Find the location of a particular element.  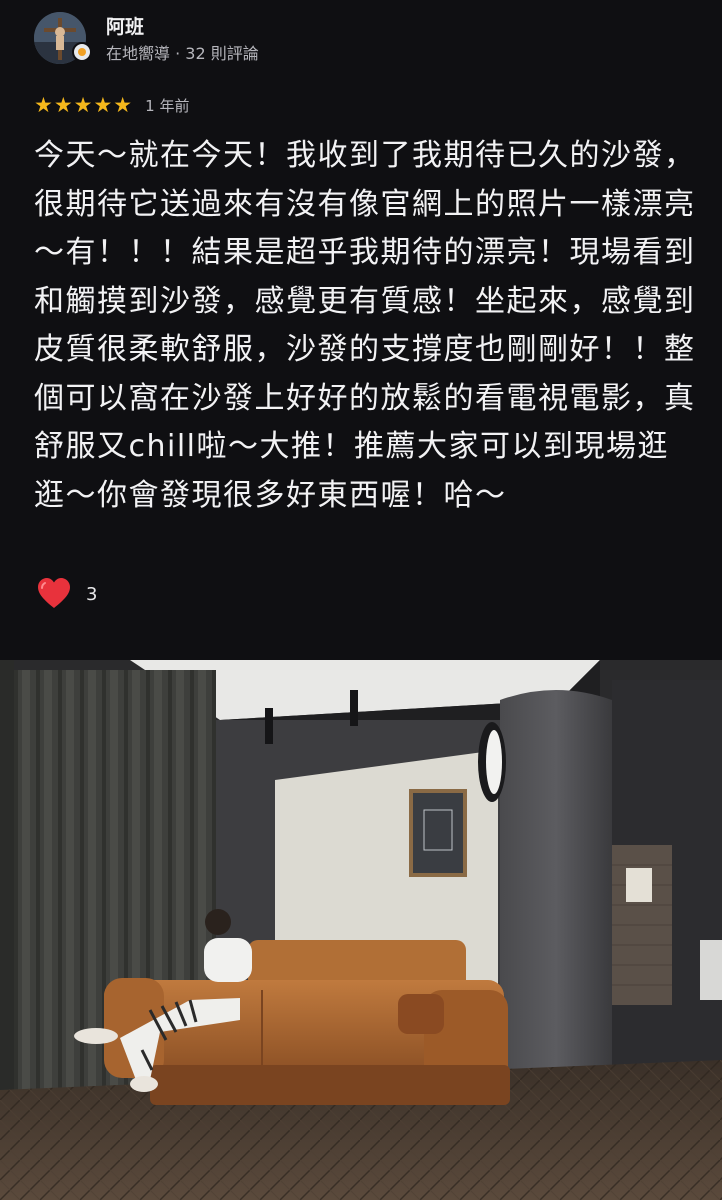

local-guide-badge-icon is located at coordinates (82, 52).